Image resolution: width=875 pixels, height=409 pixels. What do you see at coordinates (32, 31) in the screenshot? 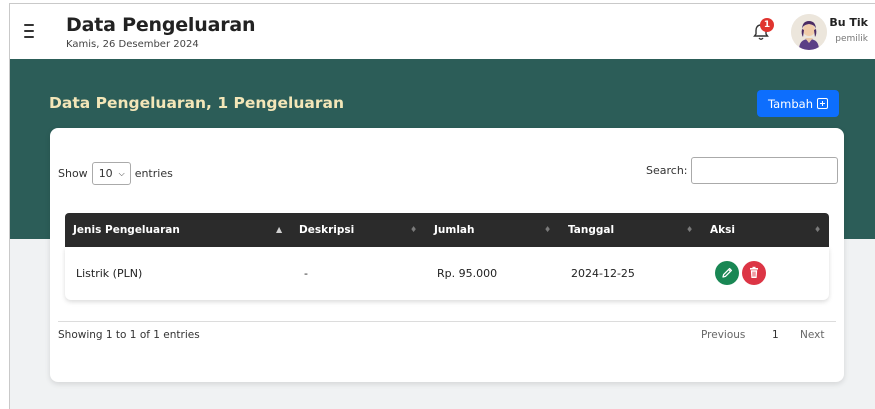
I see `menu-icon` at bounding box center [32, 31].